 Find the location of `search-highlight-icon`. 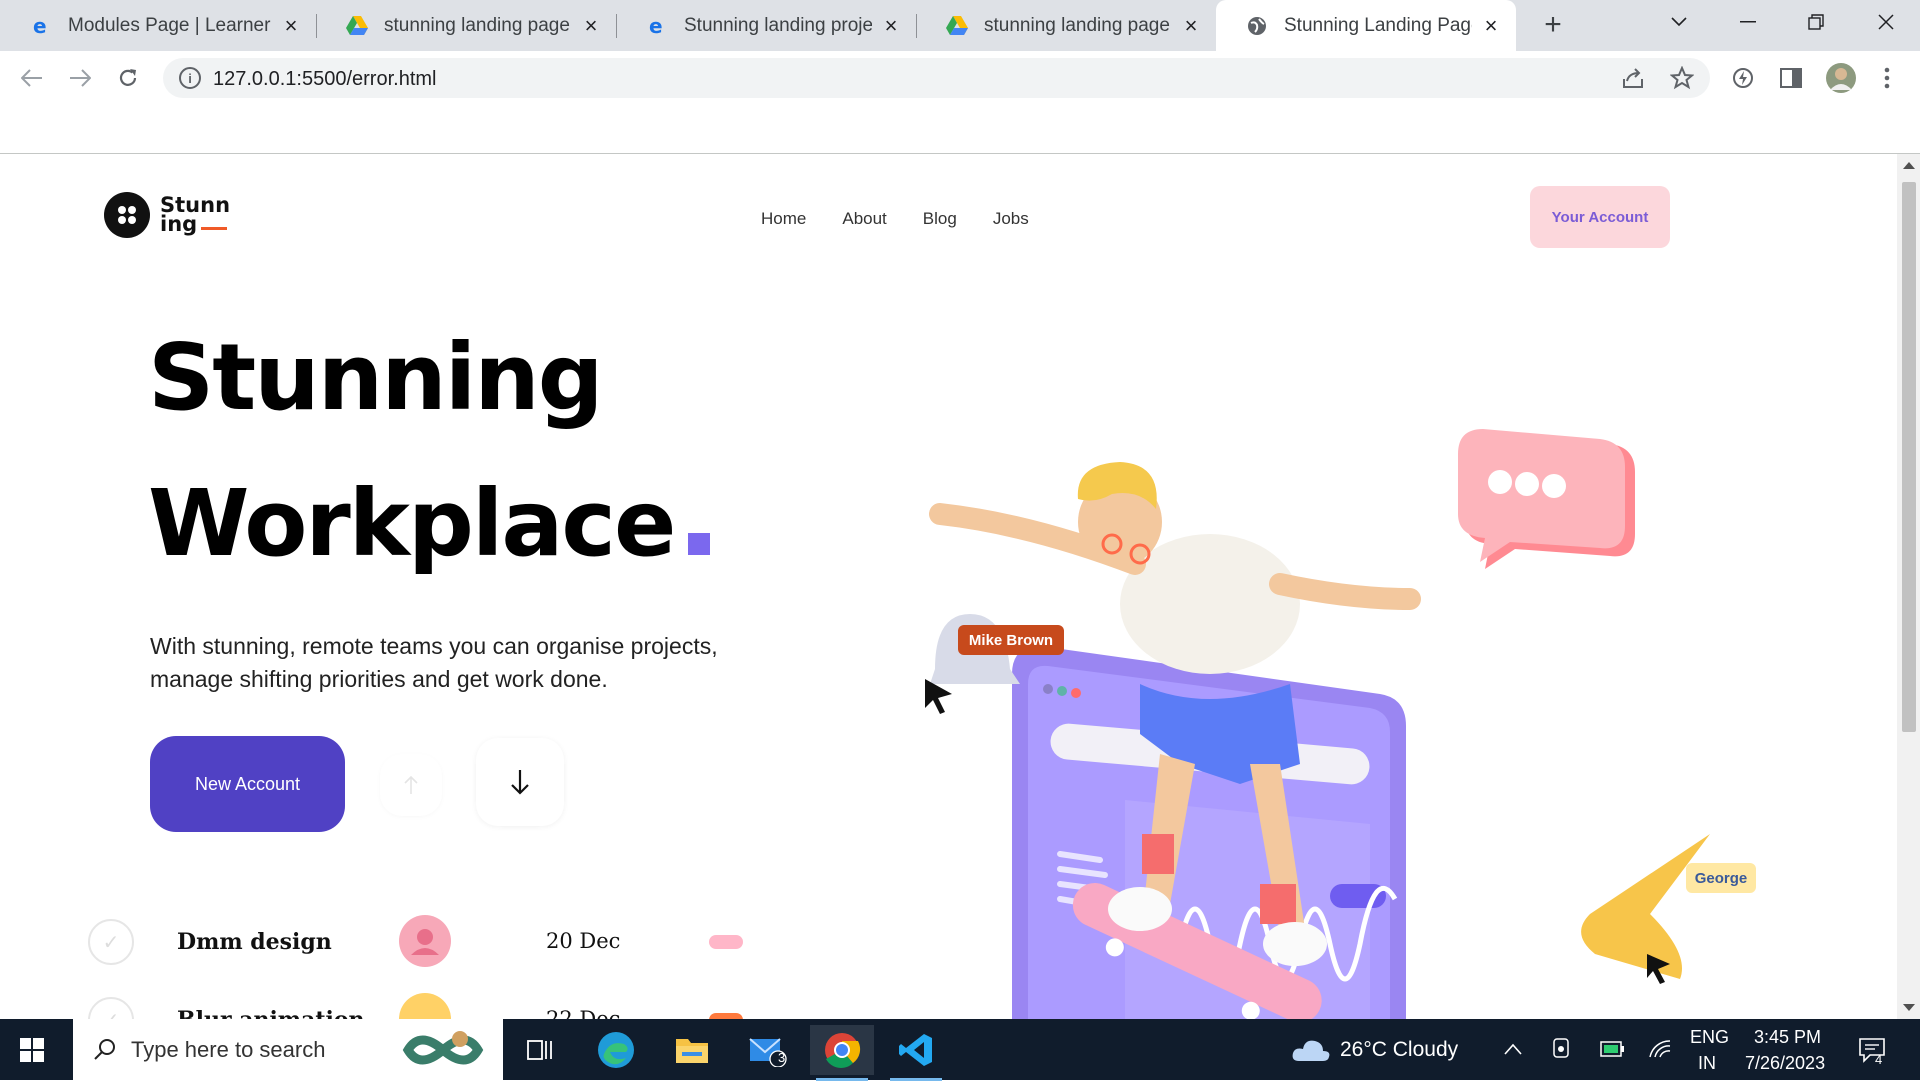

search-highlight-icon is located at coordinates (443, 1048).